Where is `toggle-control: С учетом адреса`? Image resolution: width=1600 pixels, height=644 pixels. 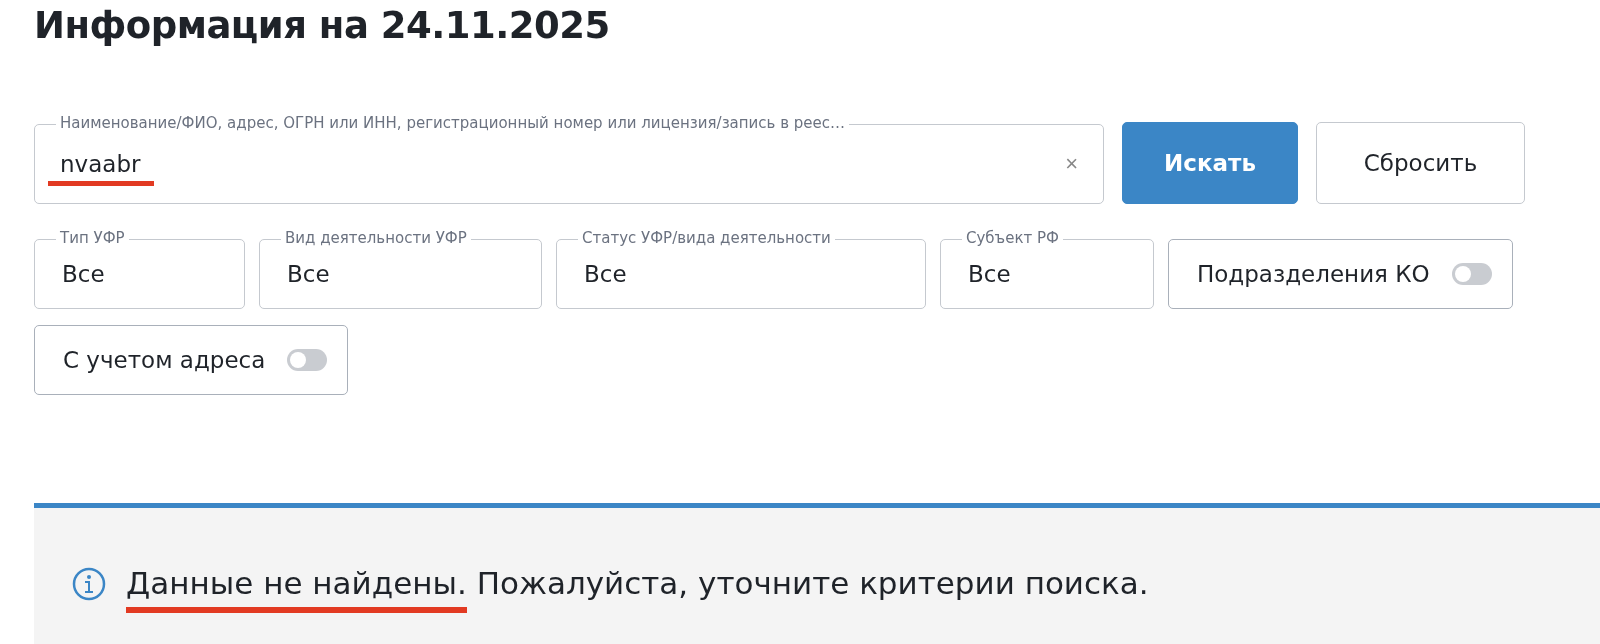 toggle-control: С учетом адреса is located at coordinates (191, 360).